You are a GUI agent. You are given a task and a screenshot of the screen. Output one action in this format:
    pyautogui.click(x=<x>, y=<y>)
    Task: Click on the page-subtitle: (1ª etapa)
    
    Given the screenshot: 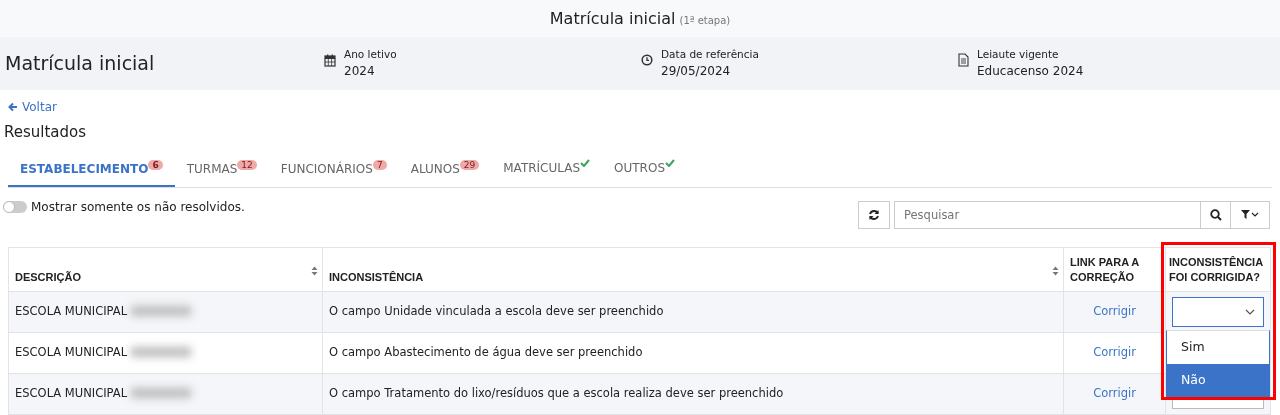 What is the action you would take?
    pyautogui.click(x=705, y=21)
    